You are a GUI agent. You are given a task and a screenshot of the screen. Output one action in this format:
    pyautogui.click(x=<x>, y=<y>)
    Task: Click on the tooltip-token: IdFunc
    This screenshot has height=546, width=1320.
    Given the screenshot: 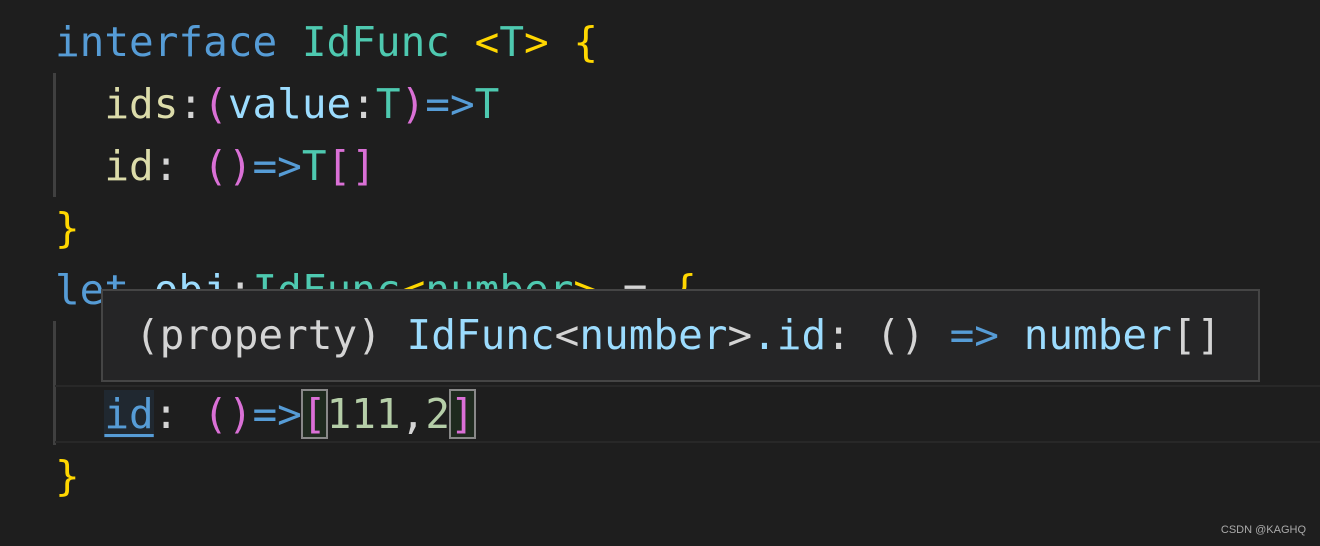 What is the action you would take?
    pyautogui.click(x=468, y=335)
    